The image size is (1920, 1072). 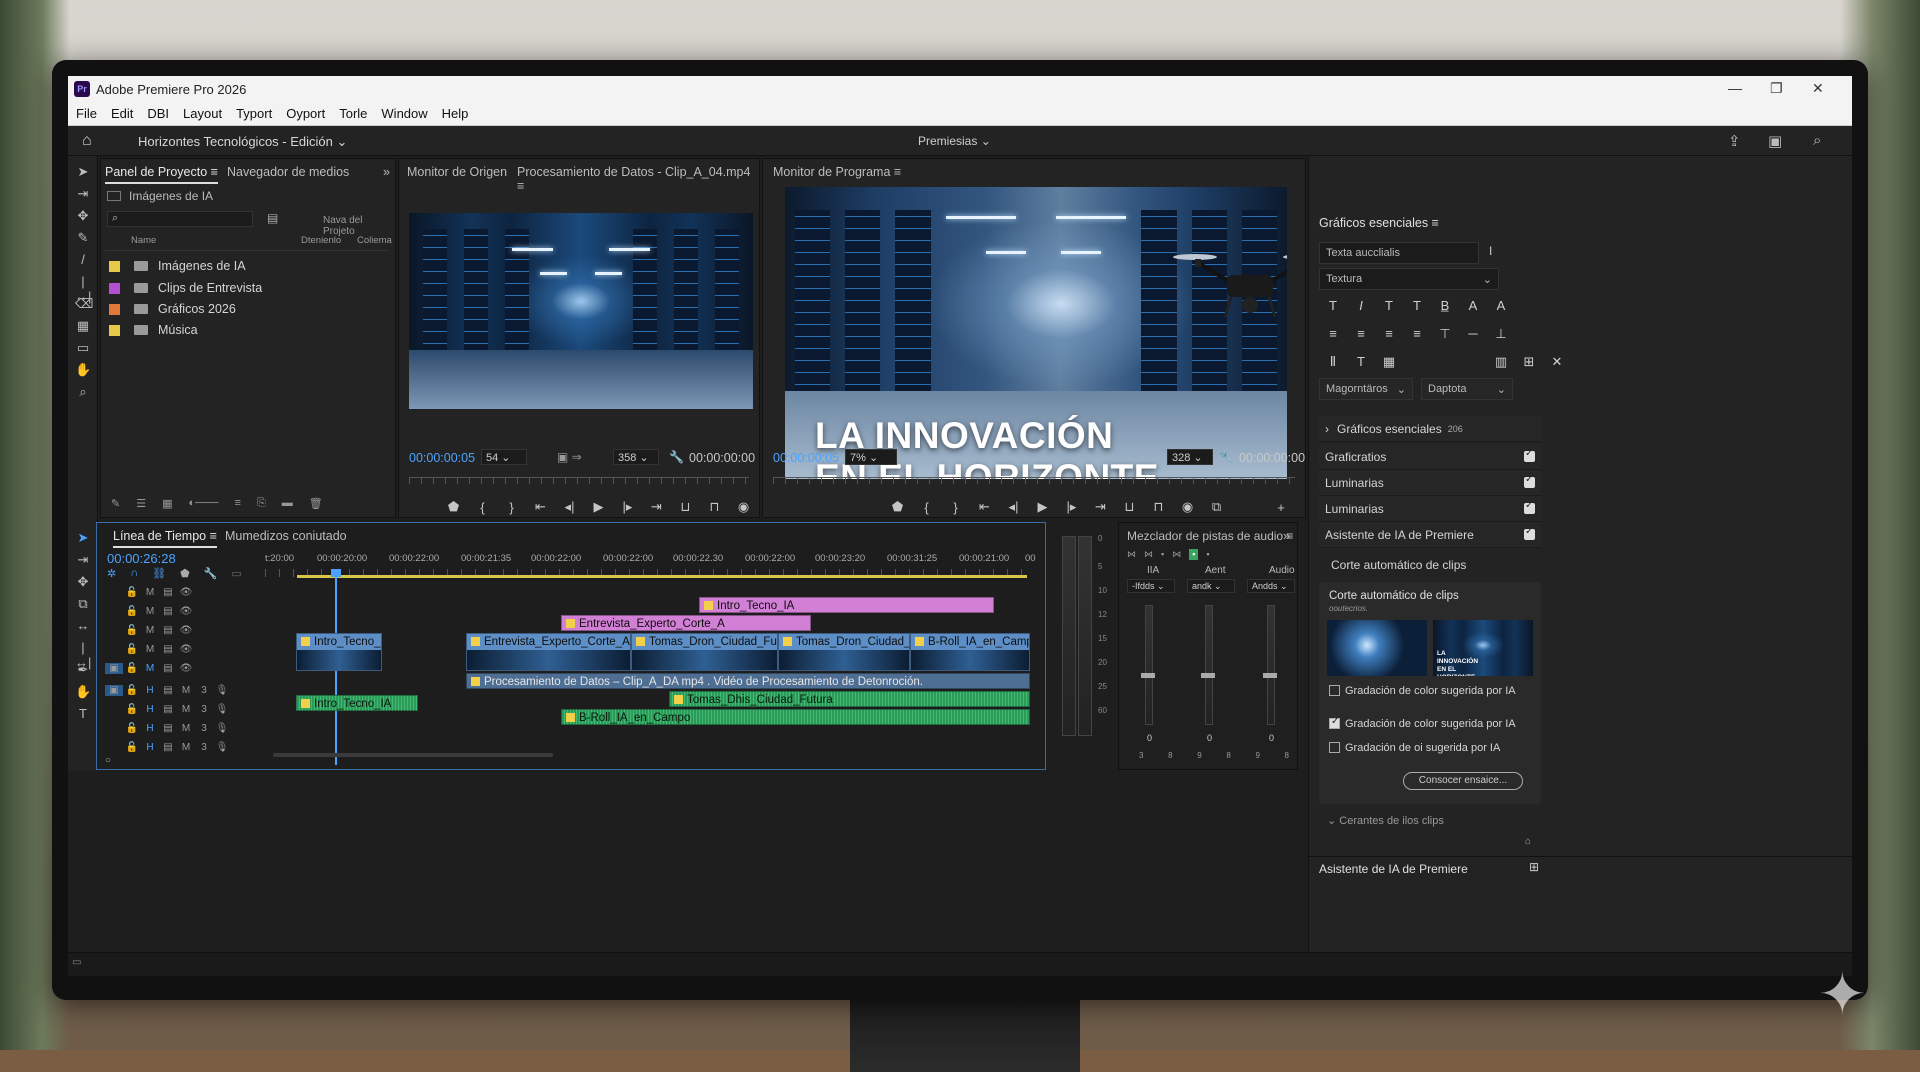 What do you see at coordinates (181, 690) in the screenshot?
I see `track-header-a1: ▣ 🔓 H ▤ M 3 🎙` at bounding box center [181, 690].